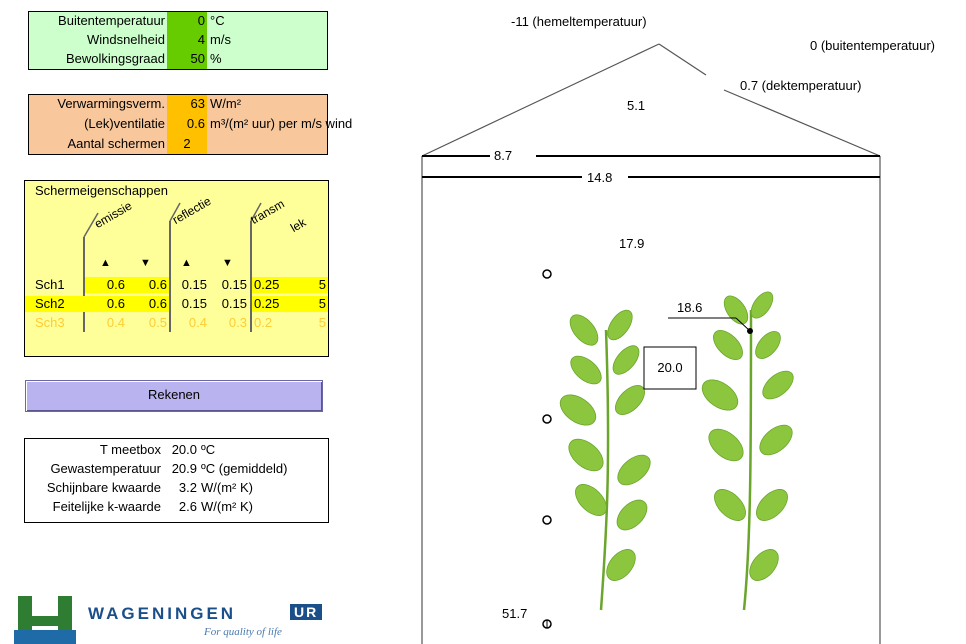 The width and height of the screenshot is (966, 644). What do you see at coordinates (130, 449) in the screenshot?
I see `meetbox-temp-label: T meetbox` at bounding box center [130, 449].